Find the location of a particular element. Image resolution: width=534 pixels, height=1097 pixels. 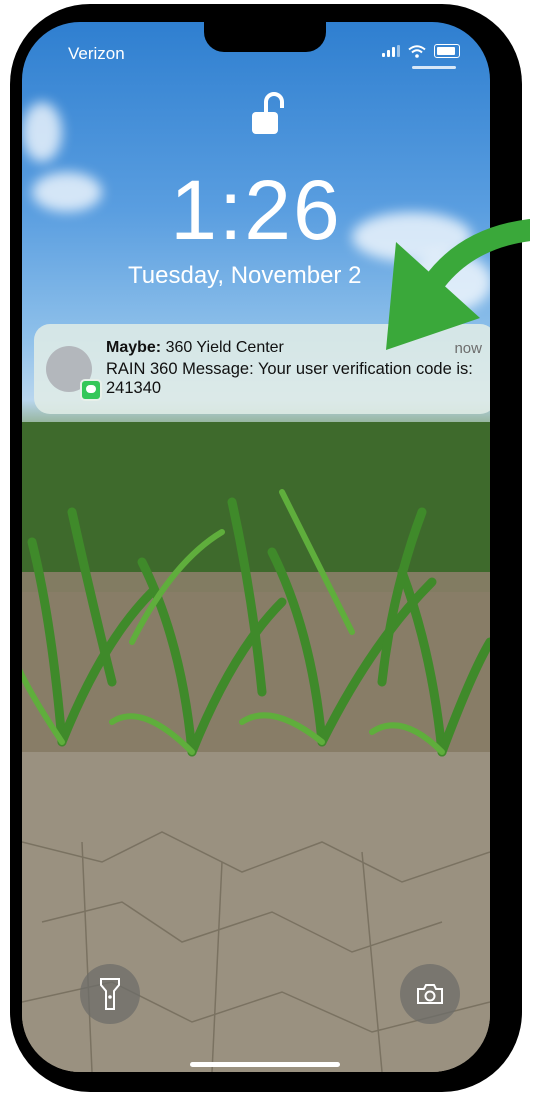

green-arrow-annotation is located at coordinates (458, 284).